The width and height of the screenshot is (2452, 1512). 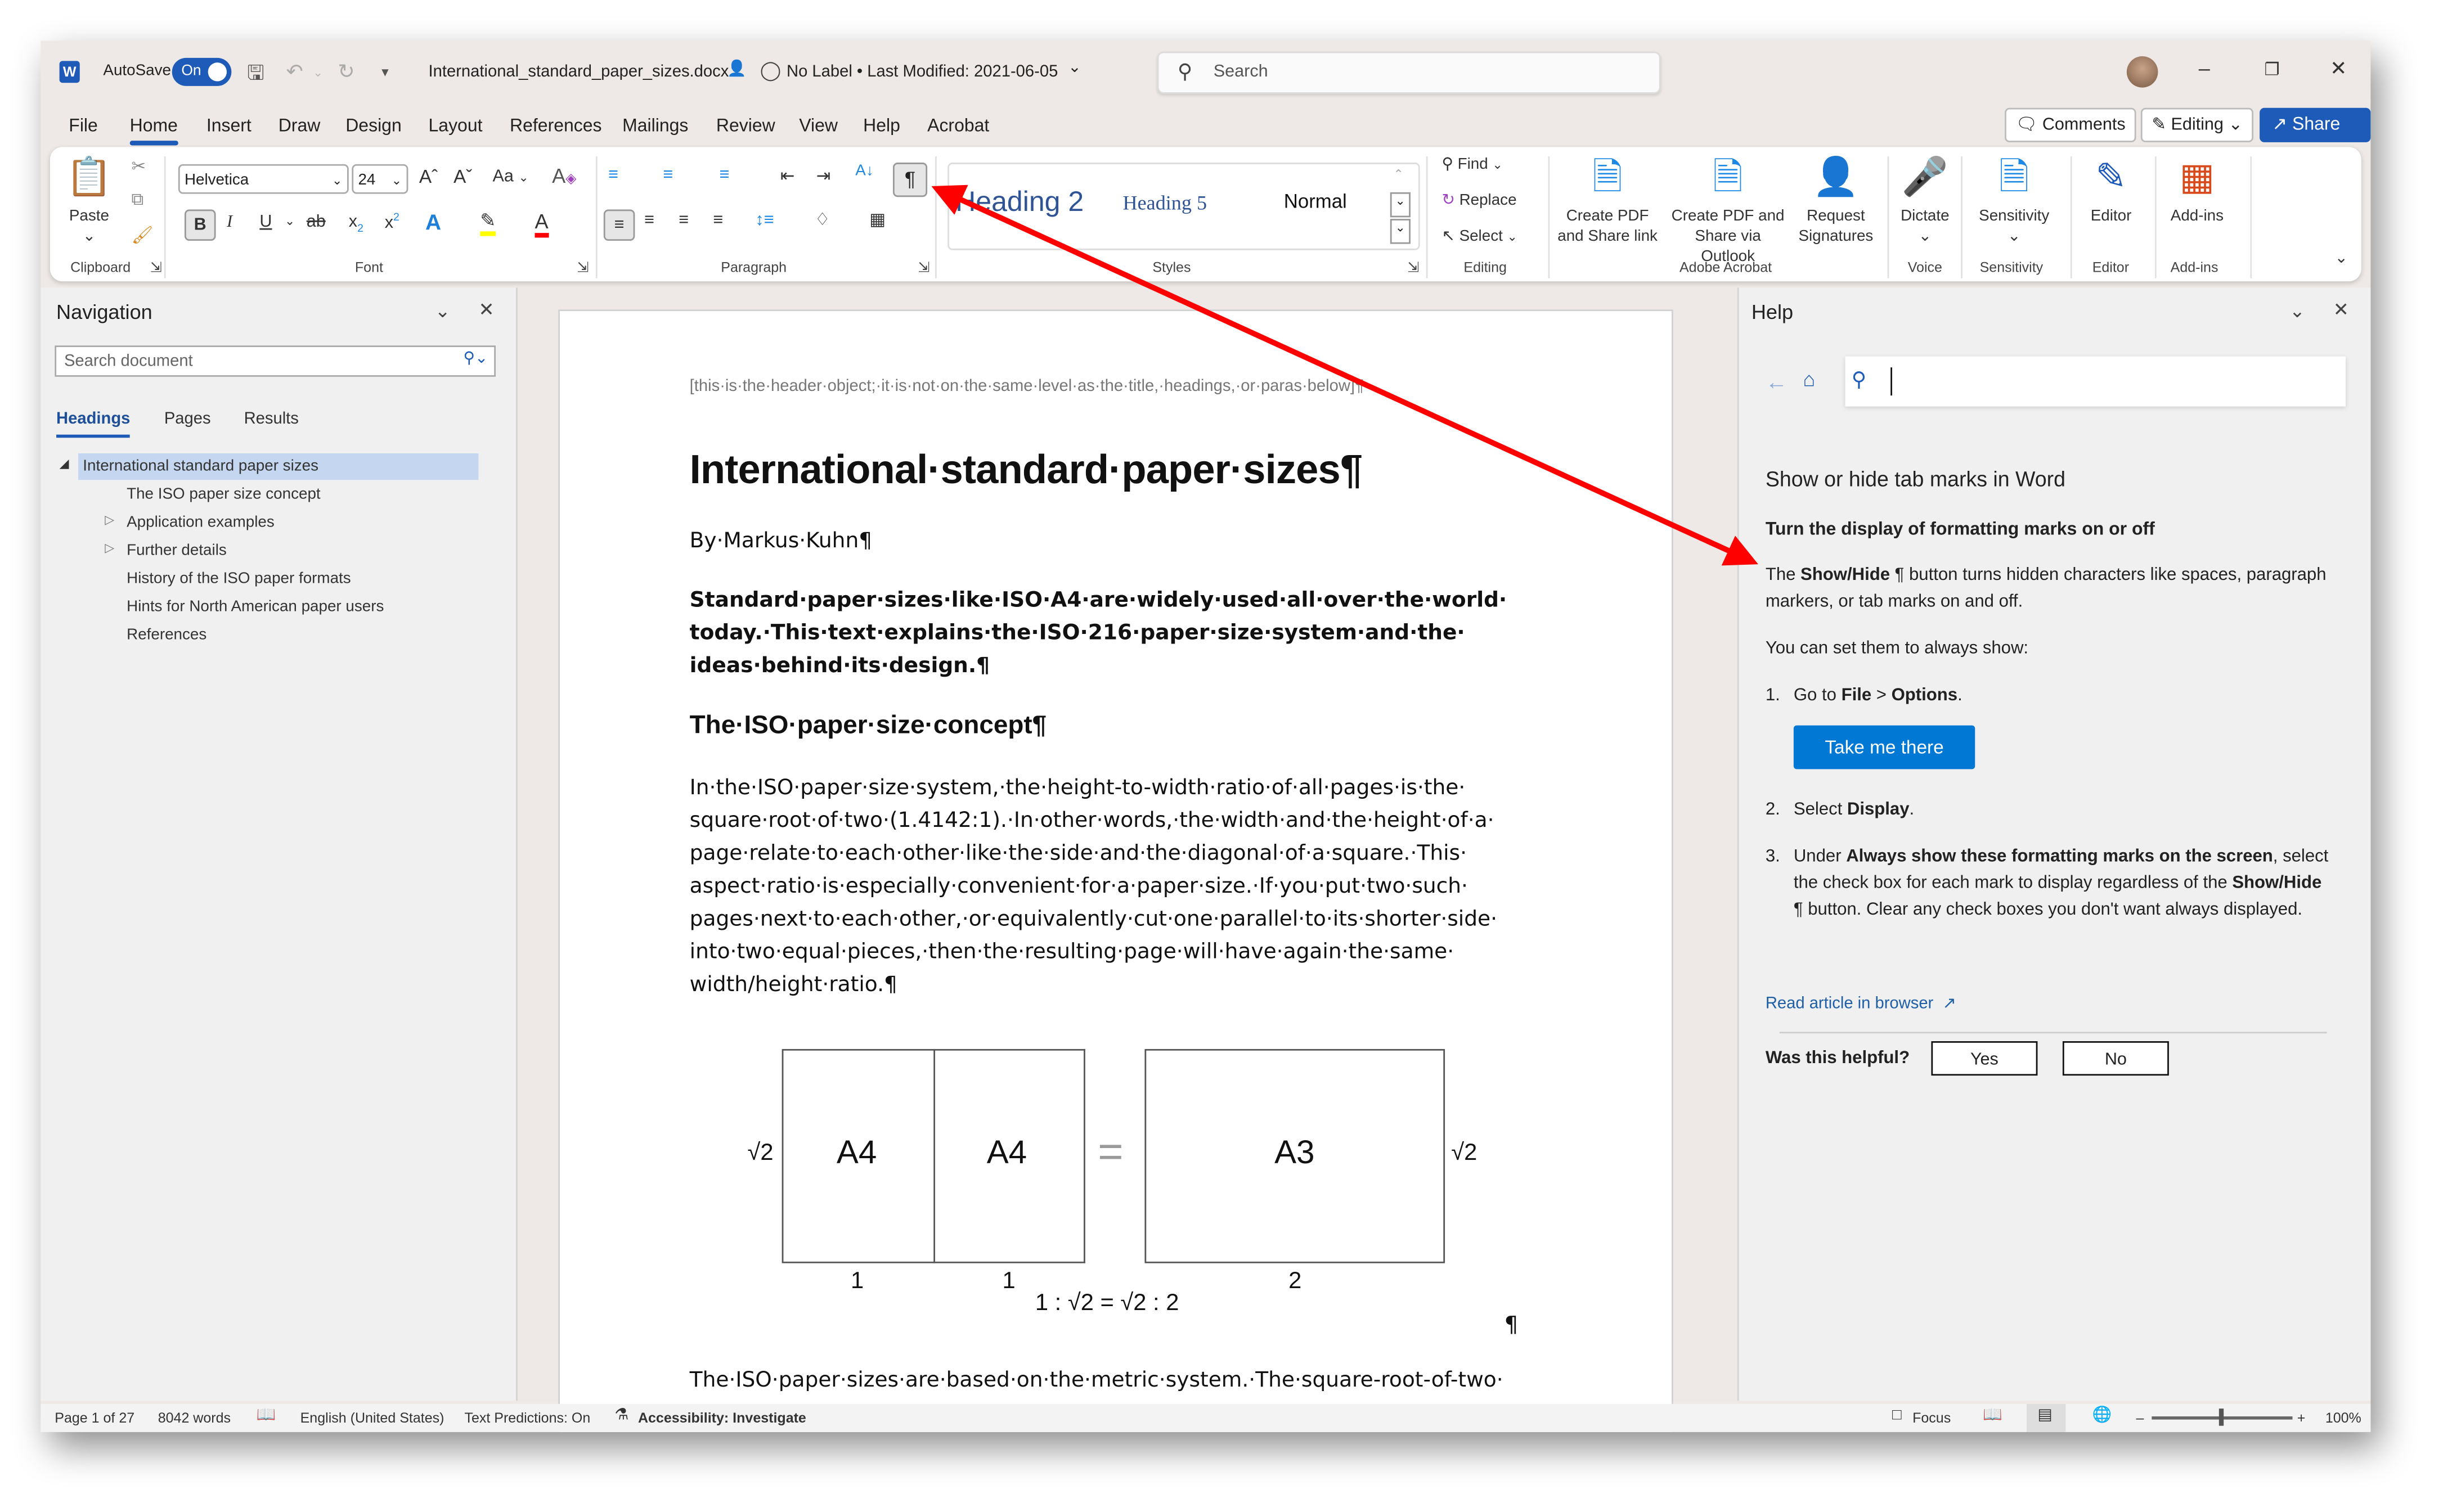 What do you see at coordinates (2301, 1418) in the screenshot?
I see `zoom-in-icon: +` at bounding box center [2301, 1418].